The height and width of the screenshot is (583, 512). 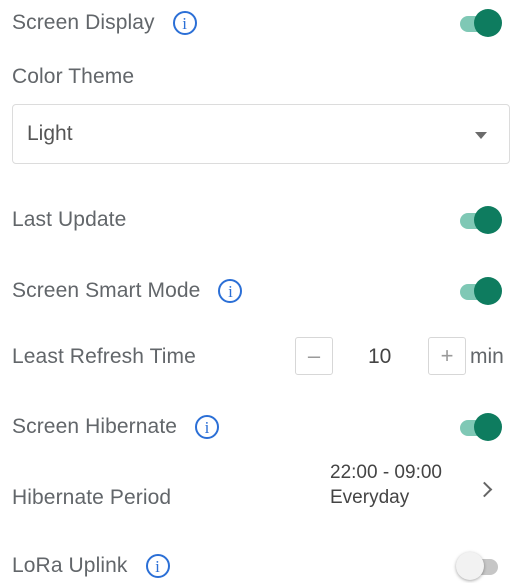 I want to click on lora-uplink-toggle, so click(x=478, y=566).